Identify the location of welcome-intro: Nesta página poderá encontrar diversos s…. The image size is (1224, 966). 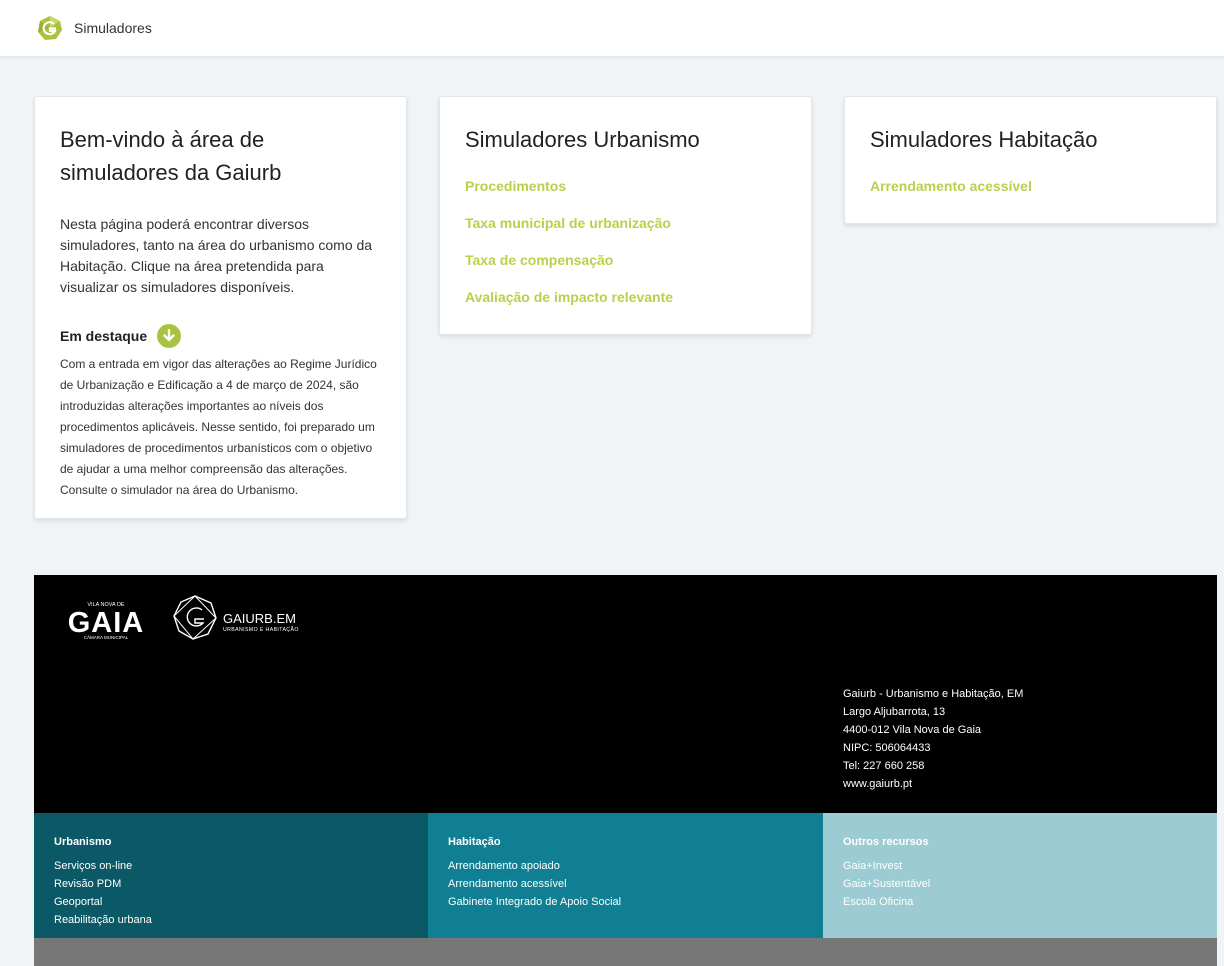
(216, 255).